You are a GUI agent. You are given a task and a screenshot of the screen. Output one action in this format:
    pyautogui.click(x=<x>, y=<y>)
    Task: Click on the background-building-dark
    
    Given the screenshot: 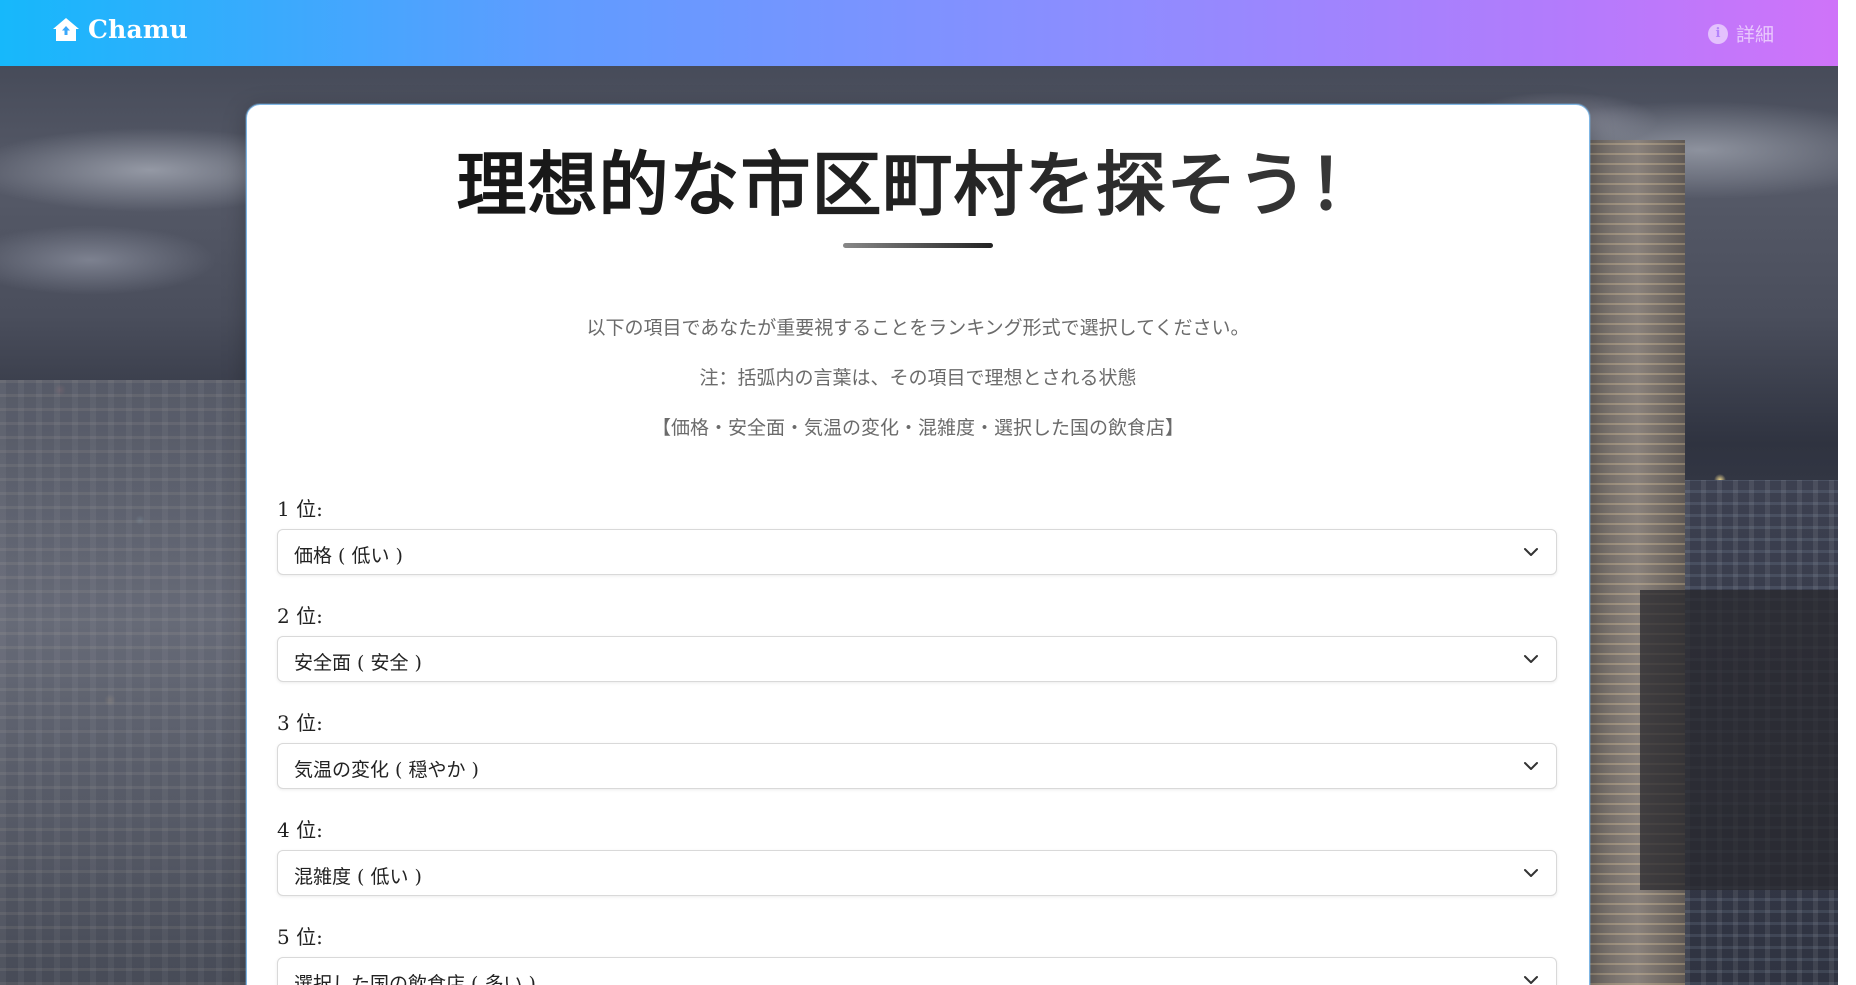 What is the action you would take?
    pyautogui.click(x=1739, y=740)
    